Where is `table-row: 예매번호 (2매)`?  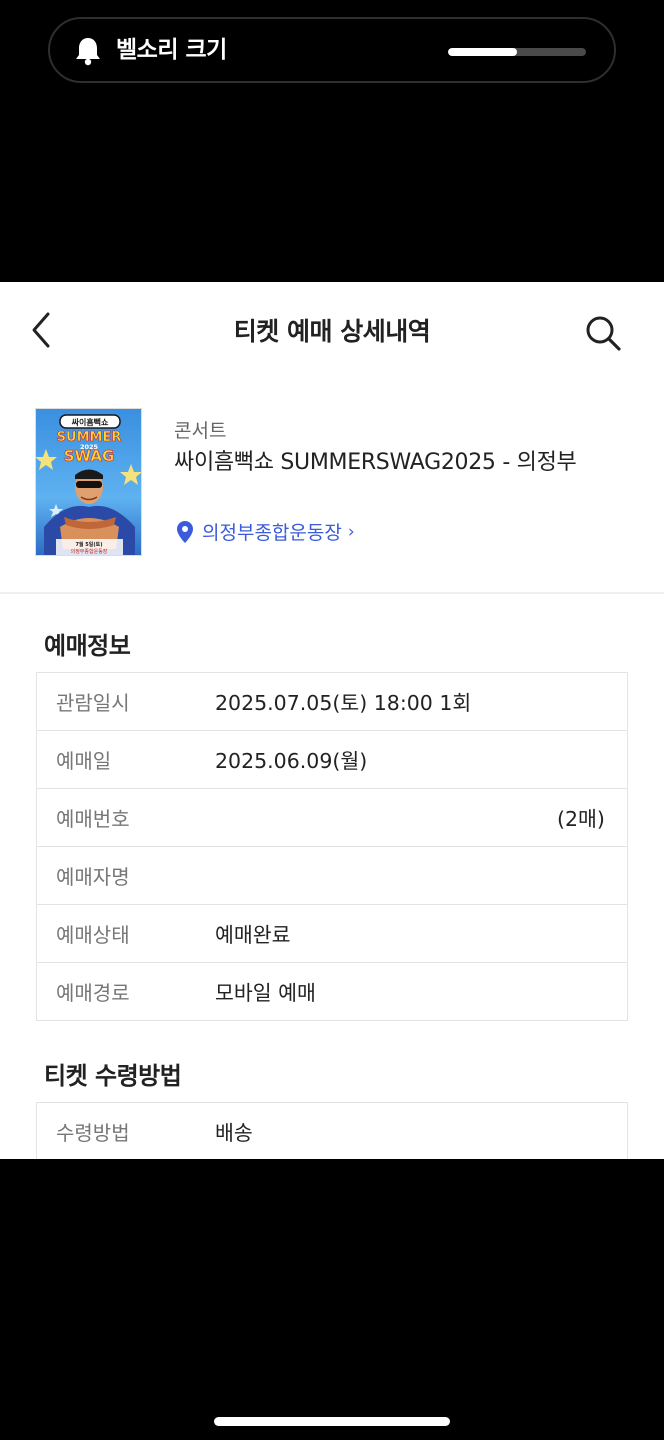 table-row: 예매번호 (2매) is located at coordinates (332, 818).